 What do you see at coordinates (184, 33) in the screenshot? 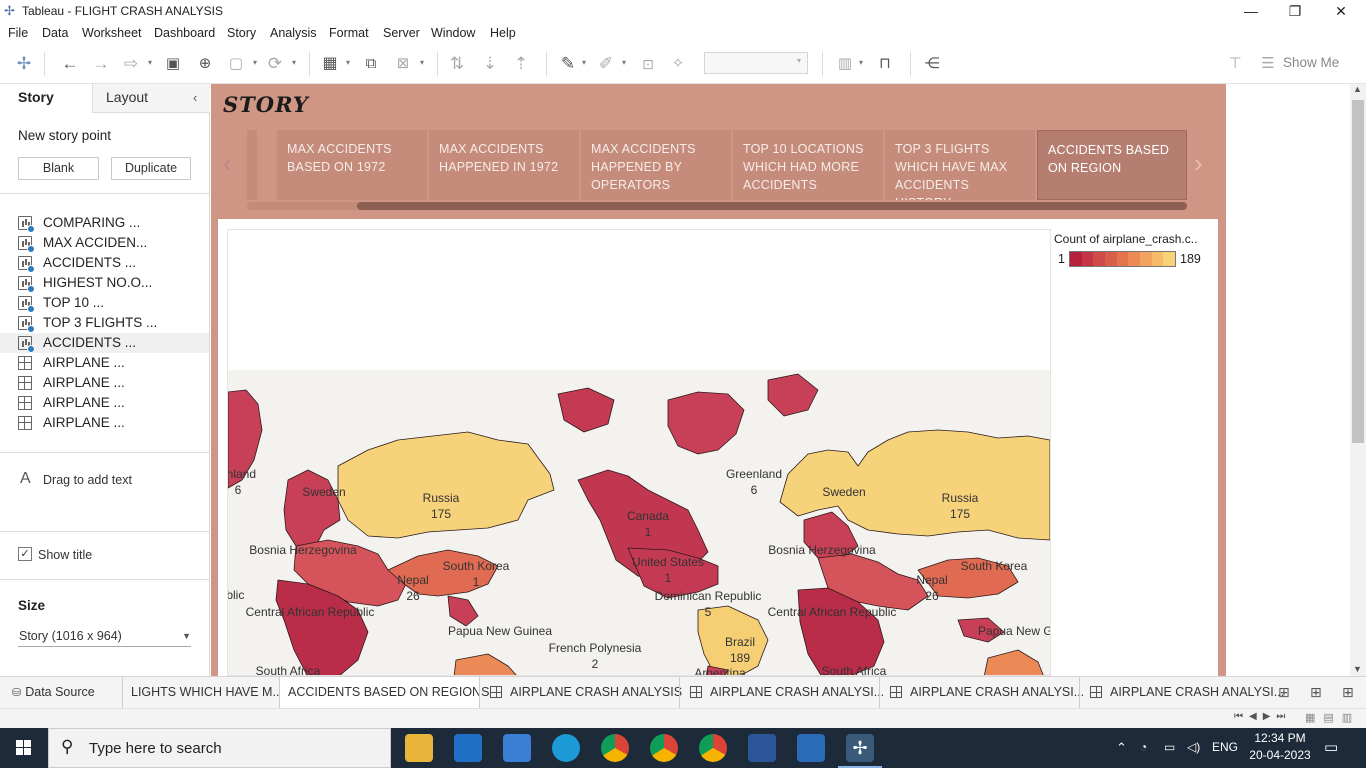
I see `menu-dashboard: Dashboard` at bounding box center [184, 33].